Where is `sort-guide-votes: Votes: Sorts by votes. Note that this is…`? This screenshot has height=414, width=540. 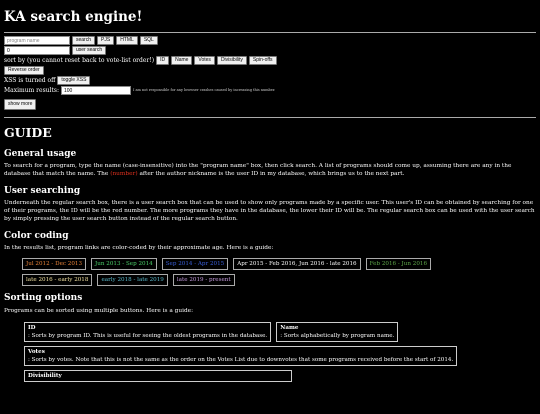 sort-guide-votes: Votes: Sorts by votes. Note that this is… is located at coordinates (241, 355).